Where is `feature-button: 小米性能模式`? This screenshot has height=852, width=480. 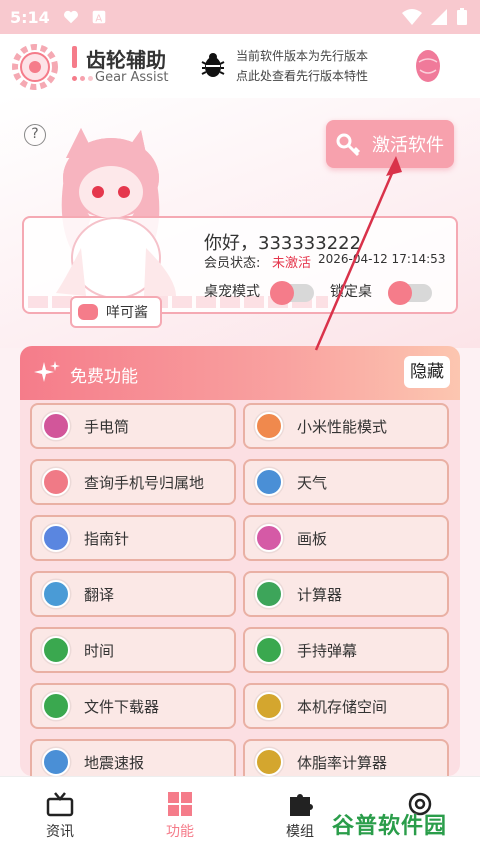
feature-button: 小米性能模式 is located at coordinates (346, 426).